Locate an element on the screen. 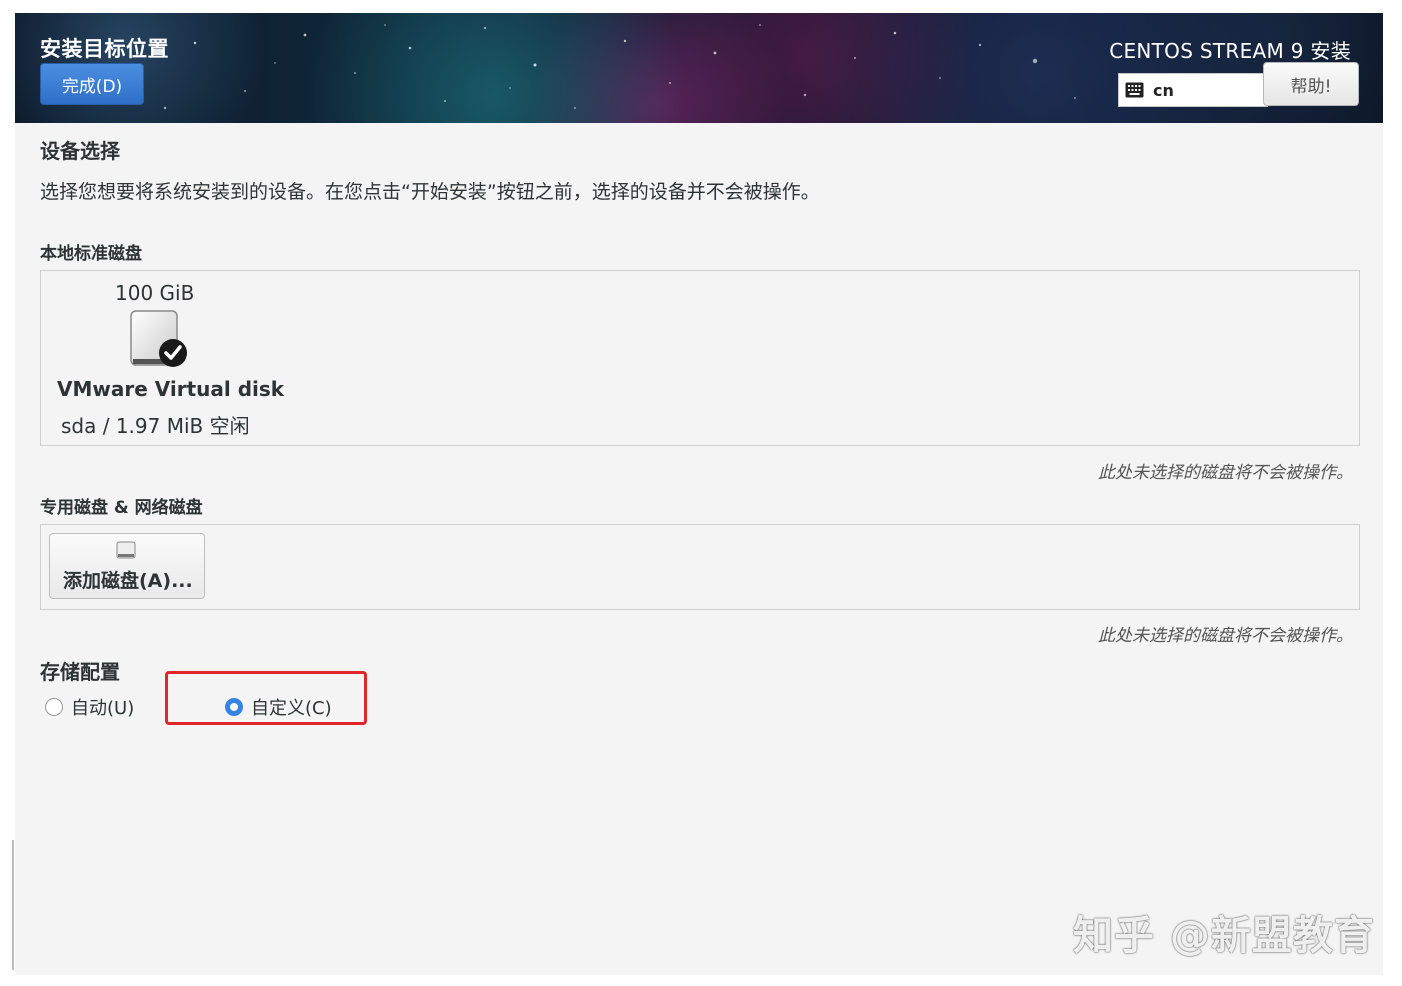 This screenshot has width=1402, height=986. keyboard-layout-indicator: cn is located at coordinates (1193, 90).